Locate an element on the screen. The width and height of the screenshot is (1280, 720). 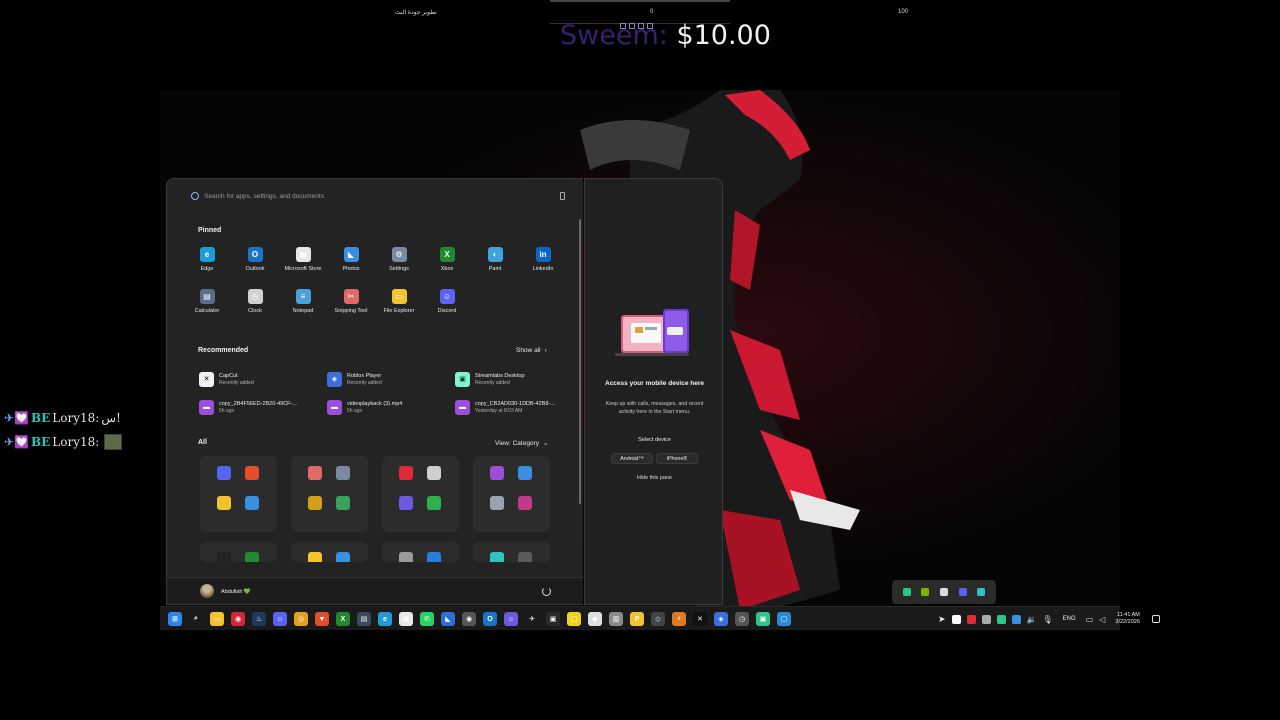
recommended-item: ✕ CapCut Recently added is located at coordinates (263, 379).